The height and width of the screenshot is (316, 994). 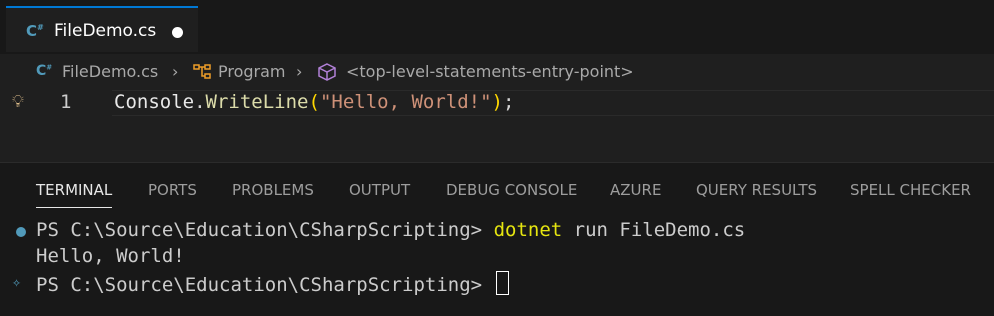 What do you see at coordinates (110, 256) in the screenshot?
I see `terminal-output: Hello, World!` at bounding box center [110, 256].